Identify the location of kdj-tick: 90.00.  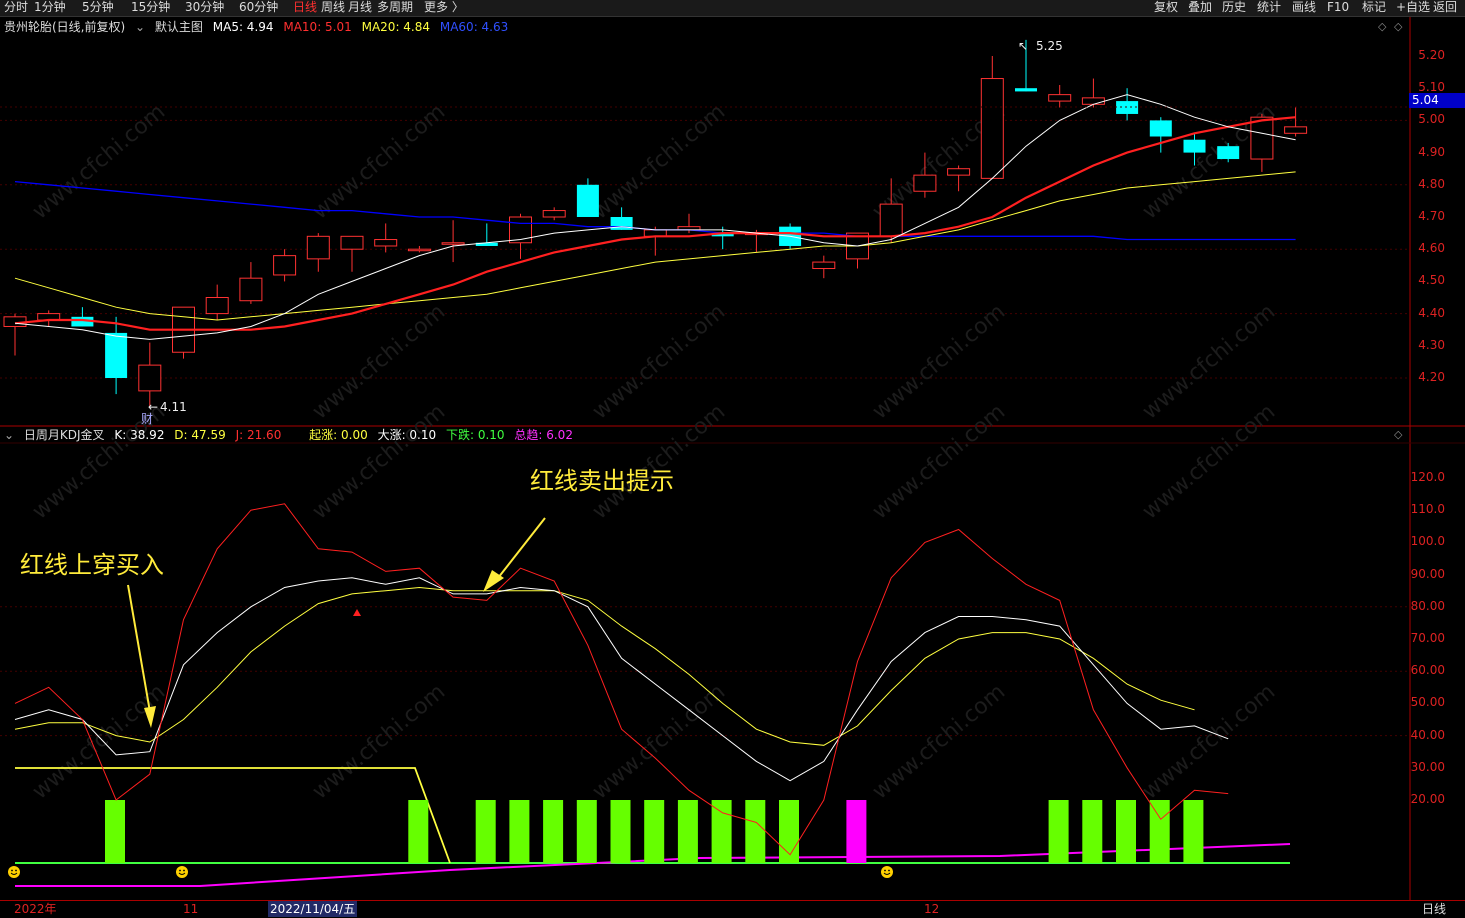
(1427, 573).